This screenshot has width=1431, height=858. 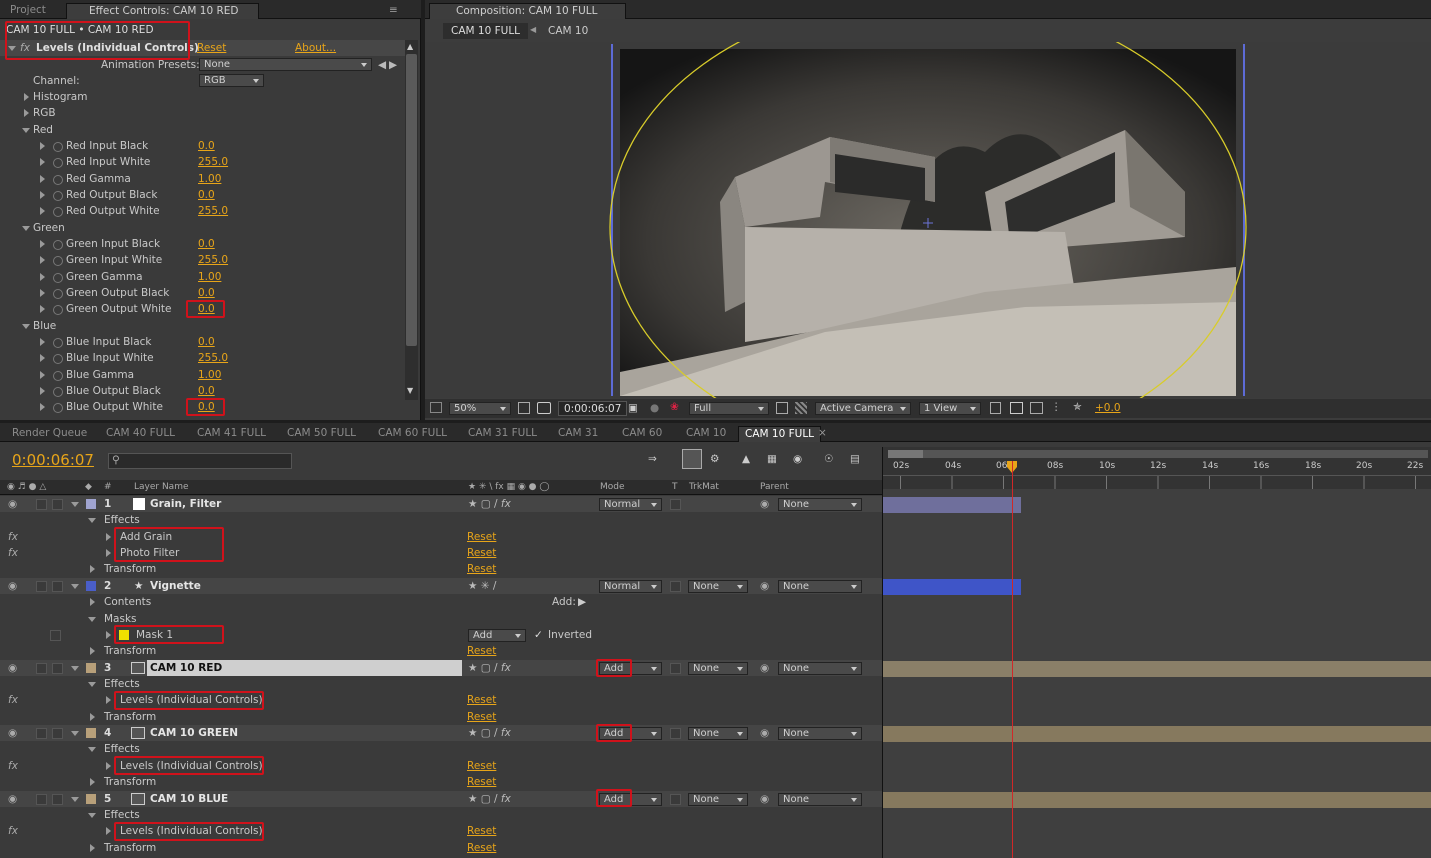 What do you see at coordinates (411, 200) in the screenshot?
I see `scrollbar-thumb` at bounding box center [411, 200].